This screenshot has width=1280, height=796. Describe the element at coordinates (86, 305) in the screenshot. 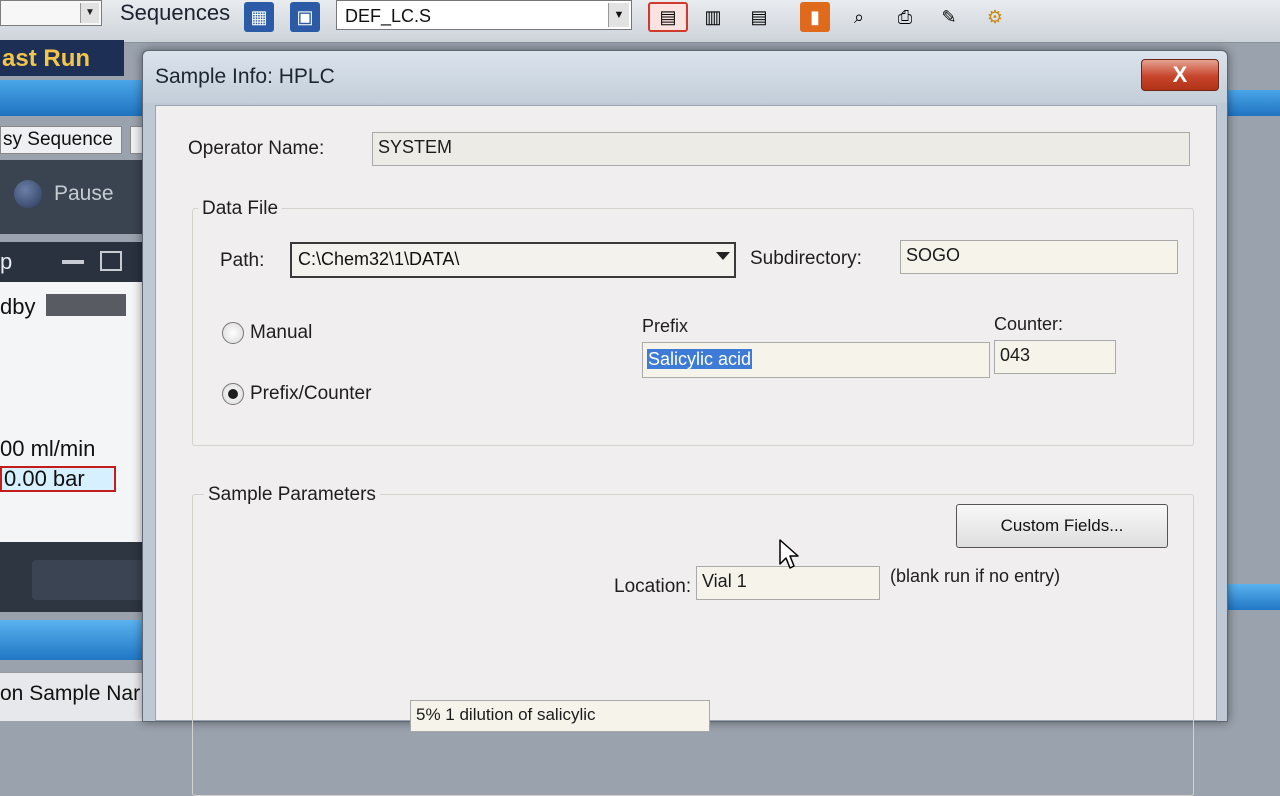

I see `standby-status-bar` at that location.